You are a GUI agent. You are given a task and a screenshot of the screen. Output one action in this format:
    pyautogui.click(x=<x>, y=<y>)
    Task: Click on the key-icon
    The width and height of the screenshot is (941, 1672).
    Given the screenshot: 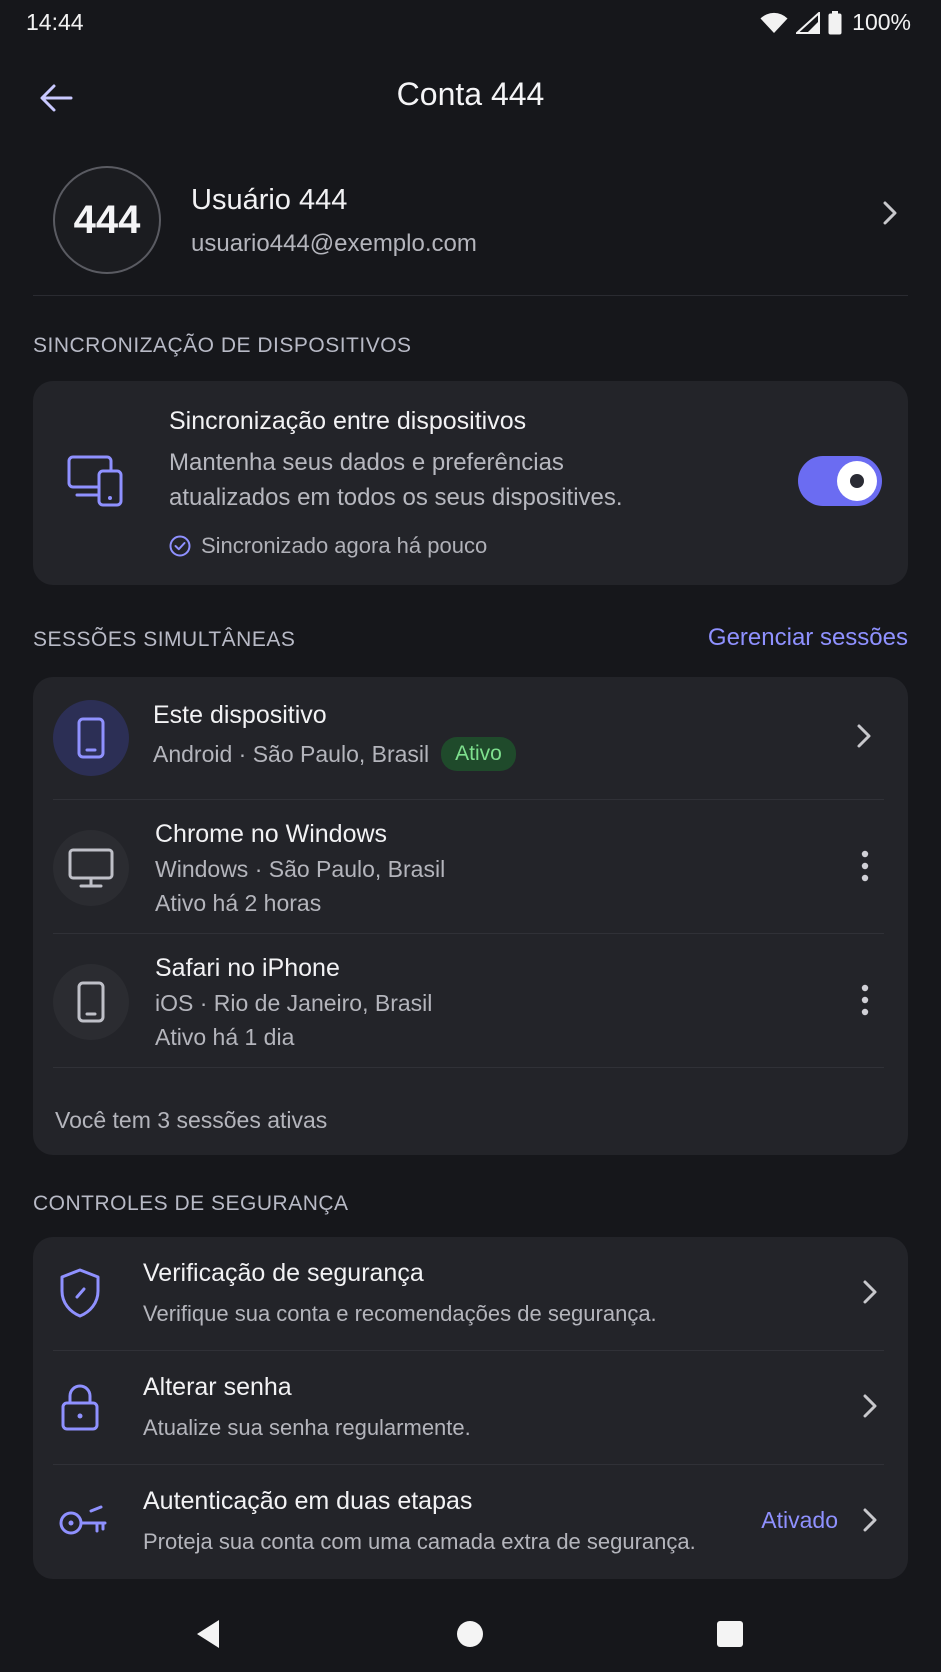 What is the action you would take?
    pyautogui.click(x=83, y=1520)
    